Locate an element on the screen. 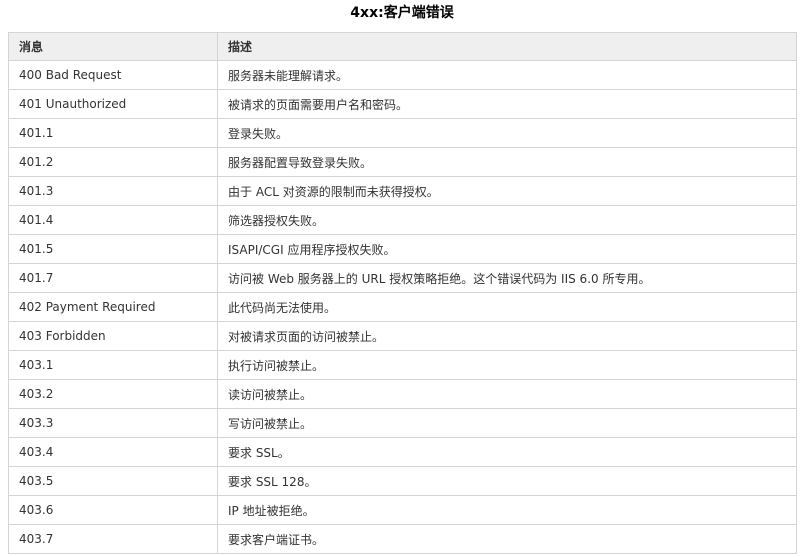 Image resolution: width=804 pixels, height=557 pixels. message-cell: 401.1 is located at coordinates (113, 133).